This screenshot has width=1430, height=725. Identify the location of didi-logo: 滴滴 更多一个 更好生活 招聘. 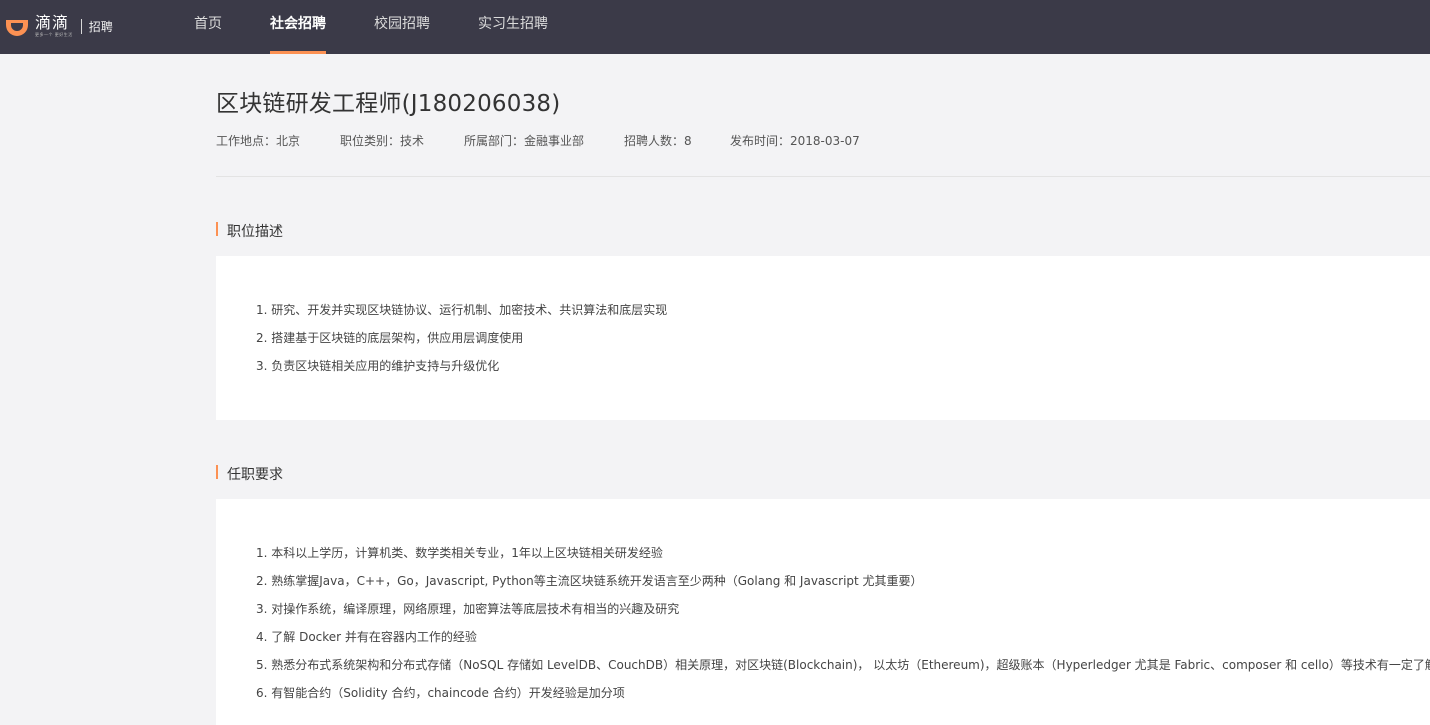
(58, 26).